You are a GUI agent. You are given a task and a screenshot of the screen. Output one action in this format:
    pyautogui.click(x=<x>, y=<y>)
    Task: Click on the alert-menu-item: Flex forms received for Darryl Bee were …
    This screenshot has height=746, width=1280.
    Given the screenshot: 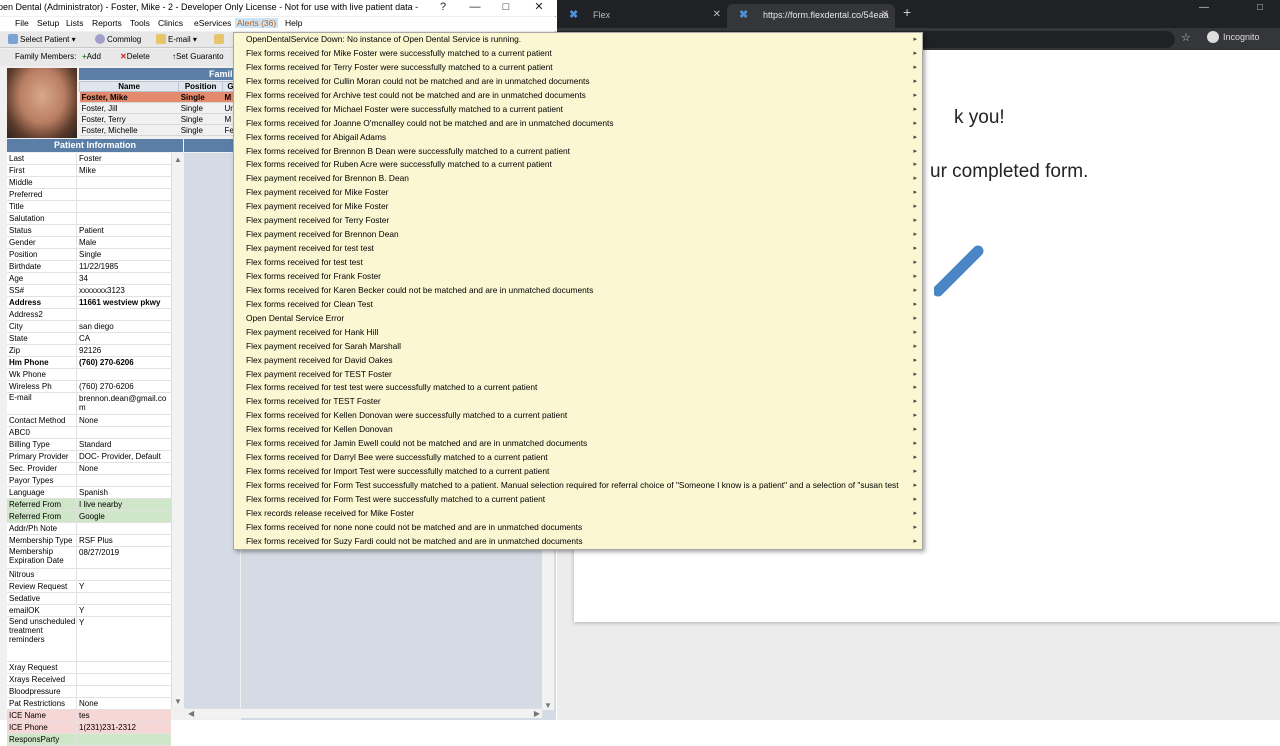 What is the action you would take?
    pyautogui.click(x=578, y=458)
    